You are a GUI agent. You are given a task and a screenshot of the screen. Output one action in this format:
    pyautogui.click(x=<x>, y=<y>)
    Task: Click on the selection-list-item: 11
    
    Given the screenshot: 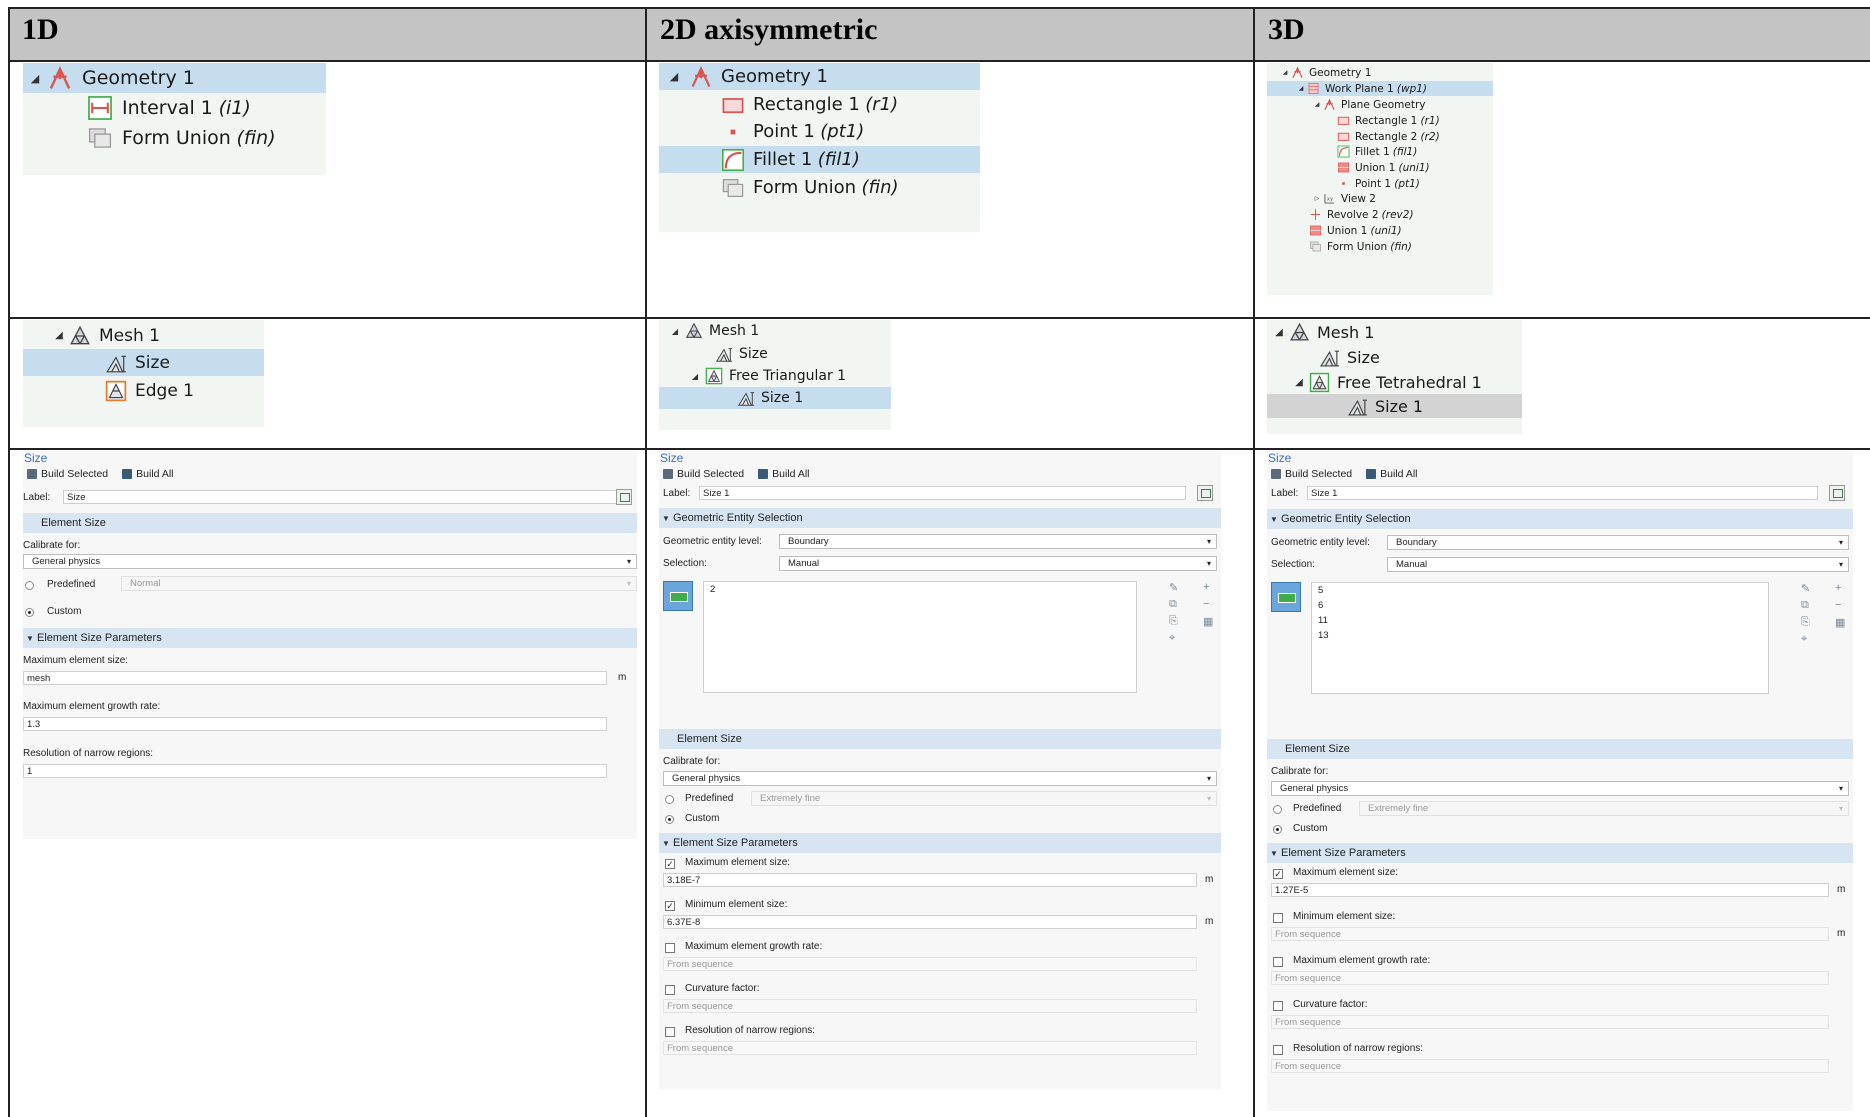 What is the action you would take?
    pyautogui.click(x=1540, y=620)
    